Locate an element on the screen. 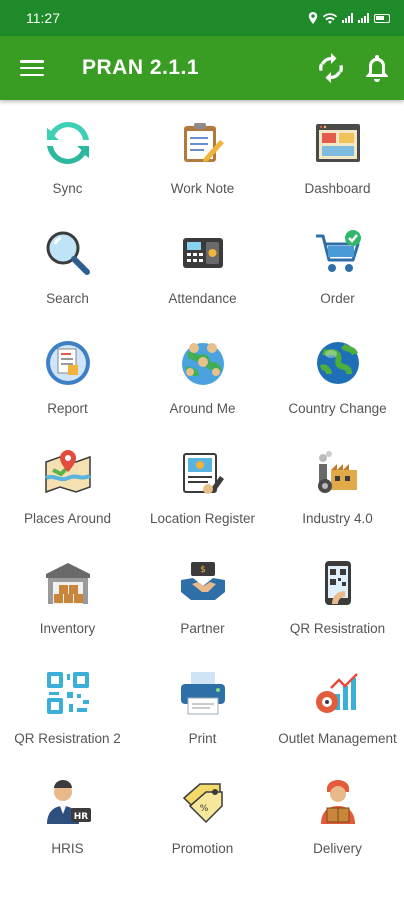 This screenshot has width=404, height=900. tile-inventory: Inventory is located at coordinates (67, 603).